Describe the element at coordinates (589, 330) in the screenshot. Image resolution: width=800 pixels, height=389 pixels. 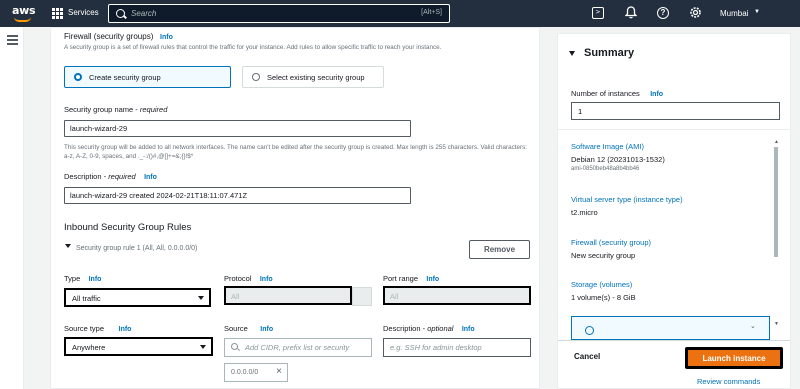
I see `info-icon` at that location.